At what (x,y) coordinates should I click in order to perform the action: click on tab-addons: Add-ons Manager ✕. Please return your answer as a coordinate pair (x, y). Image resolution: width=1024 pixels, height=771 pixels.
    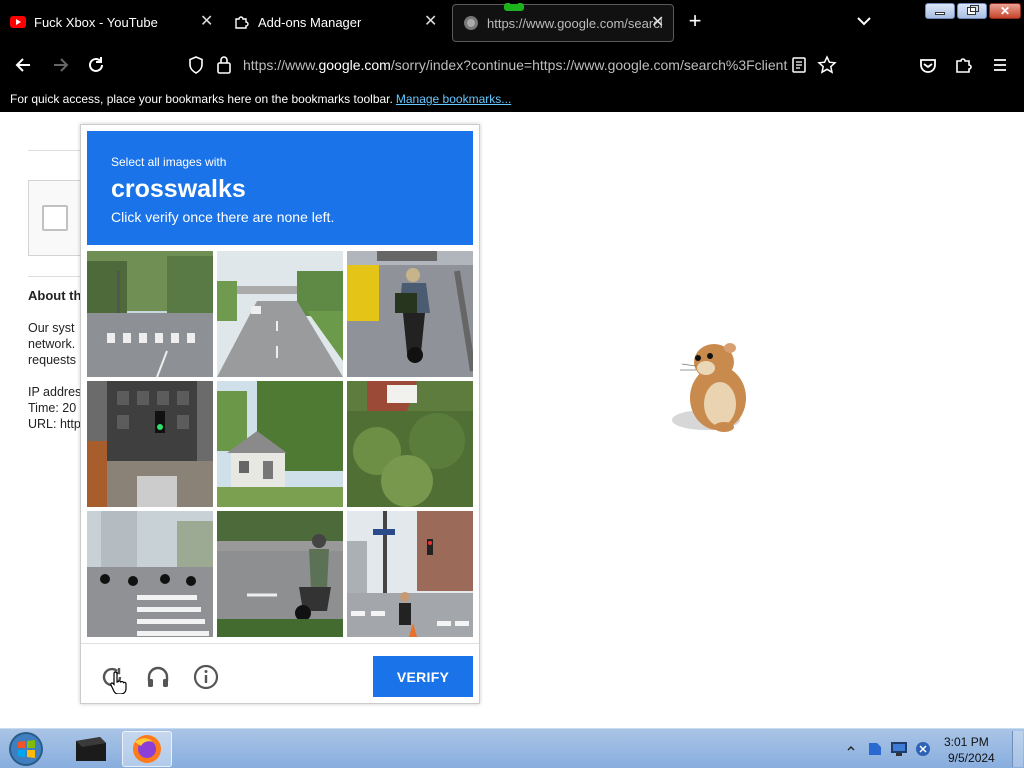
    Looking at the image, I should click on (337, 22).